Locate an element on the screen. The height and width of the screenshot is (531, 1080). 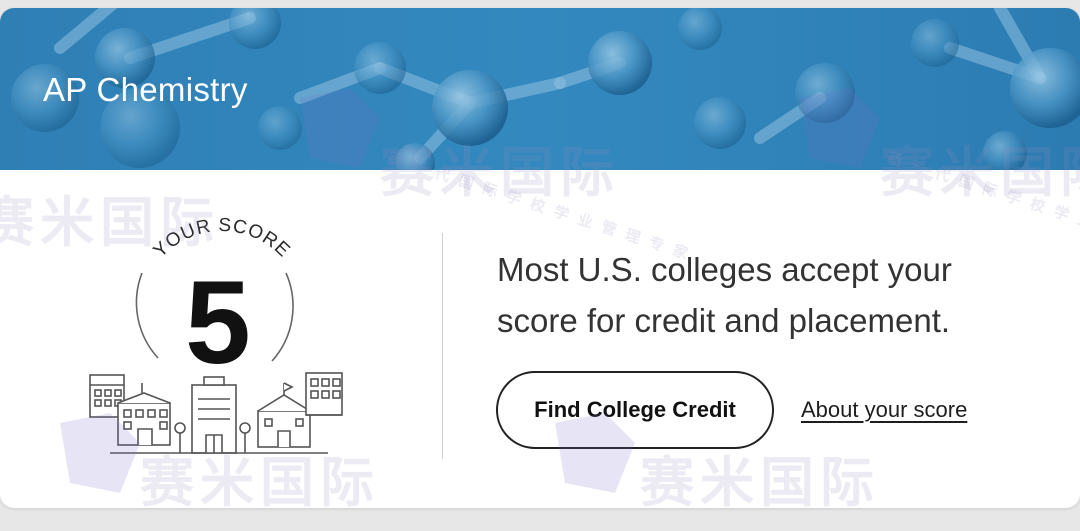
course-title: AP Chemistry is located at coordinates (145, 89).